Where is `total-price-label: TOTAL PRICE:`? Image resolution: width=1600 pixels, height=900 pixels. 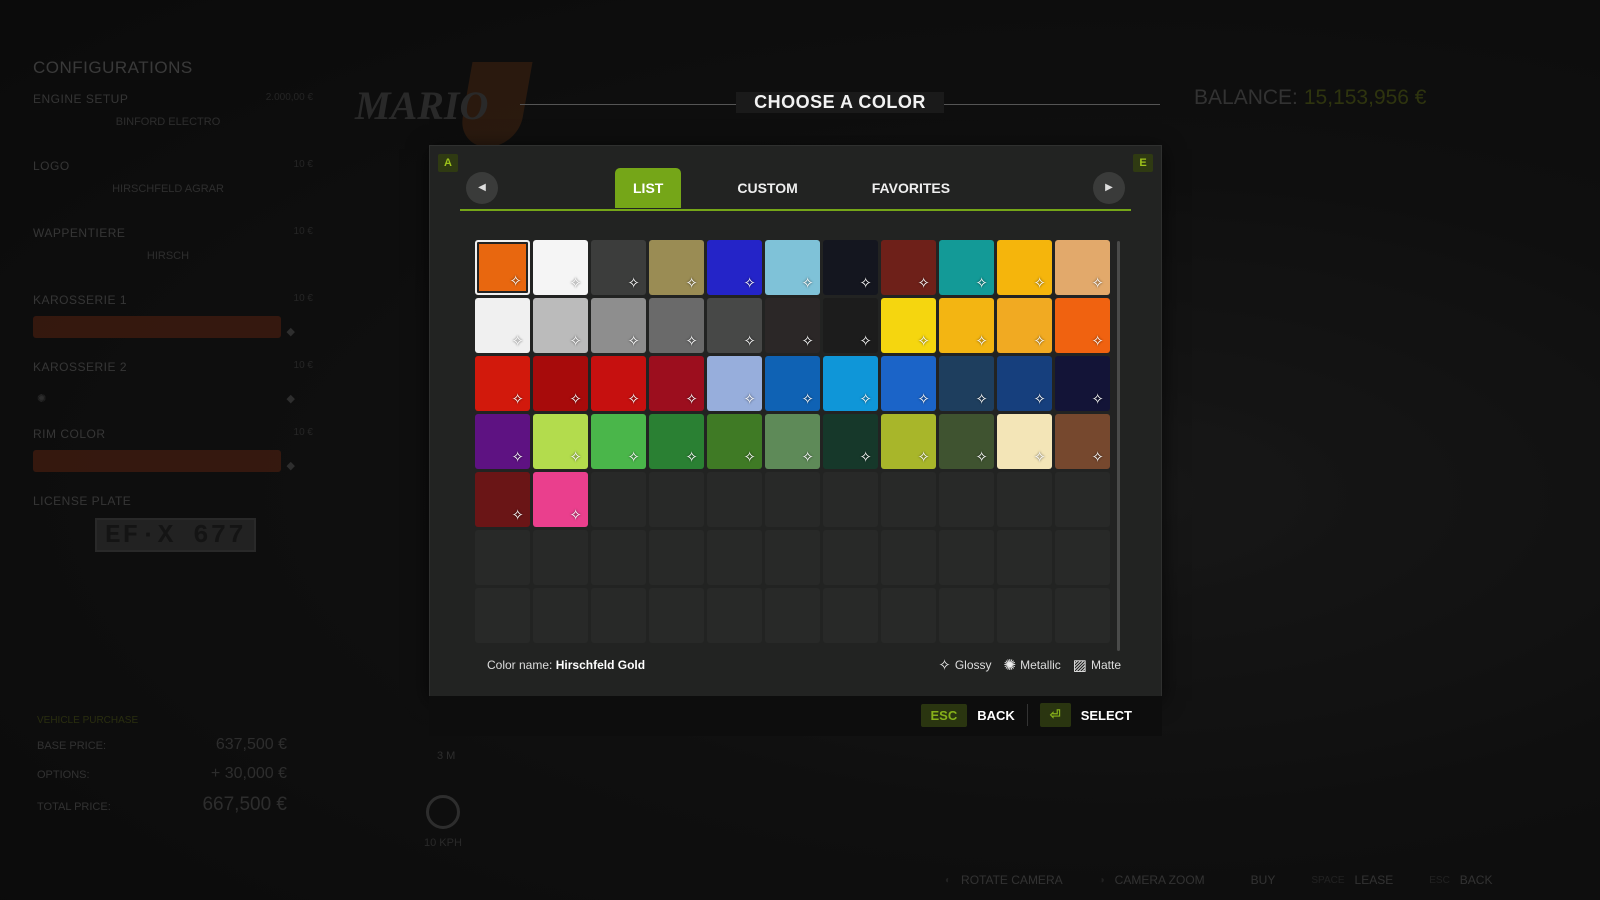 total-price-label: TOTAL PRICE: is located at coordinates (74, 807).